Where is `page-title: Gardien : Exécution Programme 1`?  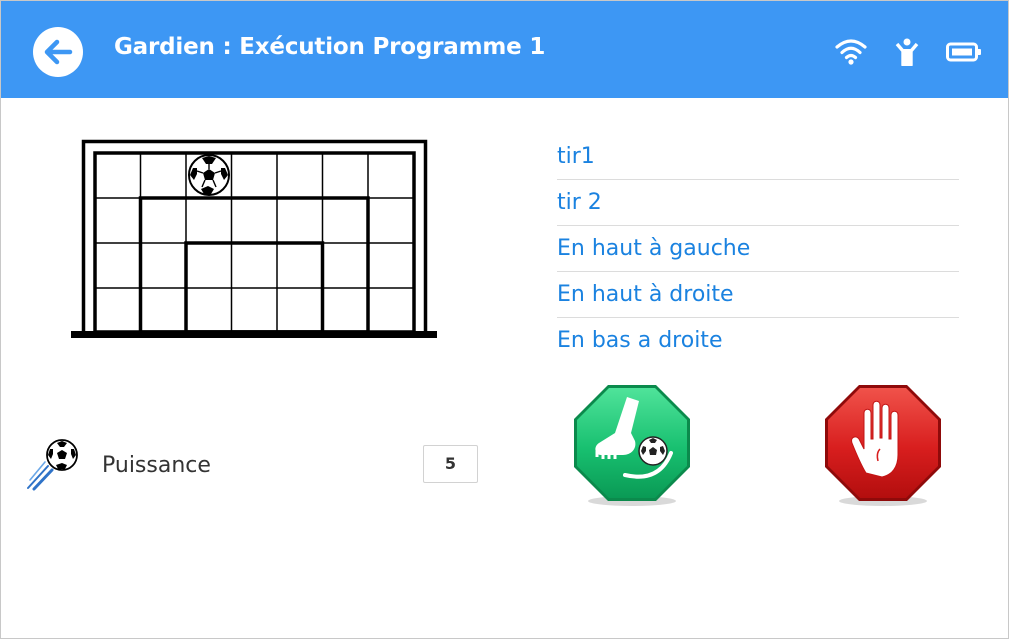
page-title: Gardien : Exécution Programme 1 is located at coordinates (330, 47).